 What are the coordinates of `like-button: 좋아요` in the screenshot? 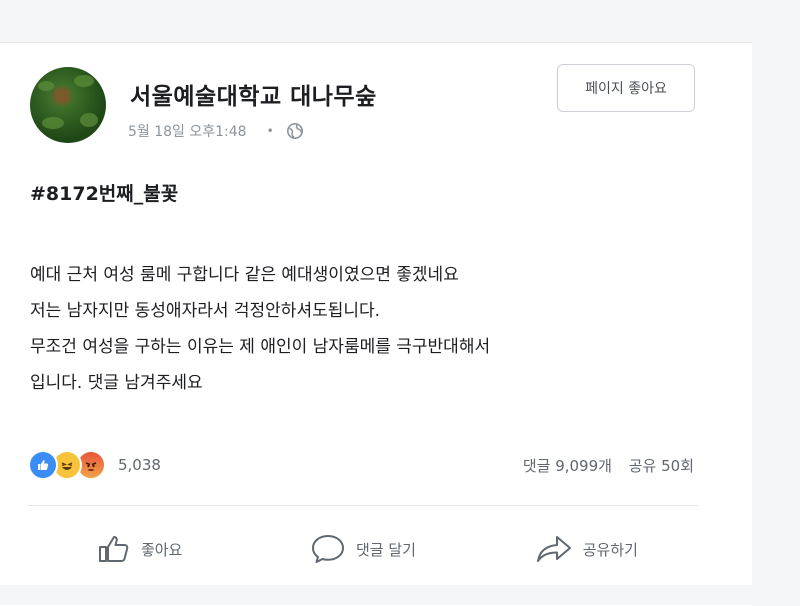 It's located at (139, 549).